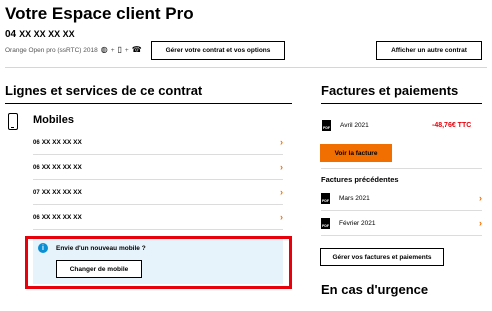 The height and width of the screenshot is (311, 492). I want to click on lines-section-rule, so click(148, 103).